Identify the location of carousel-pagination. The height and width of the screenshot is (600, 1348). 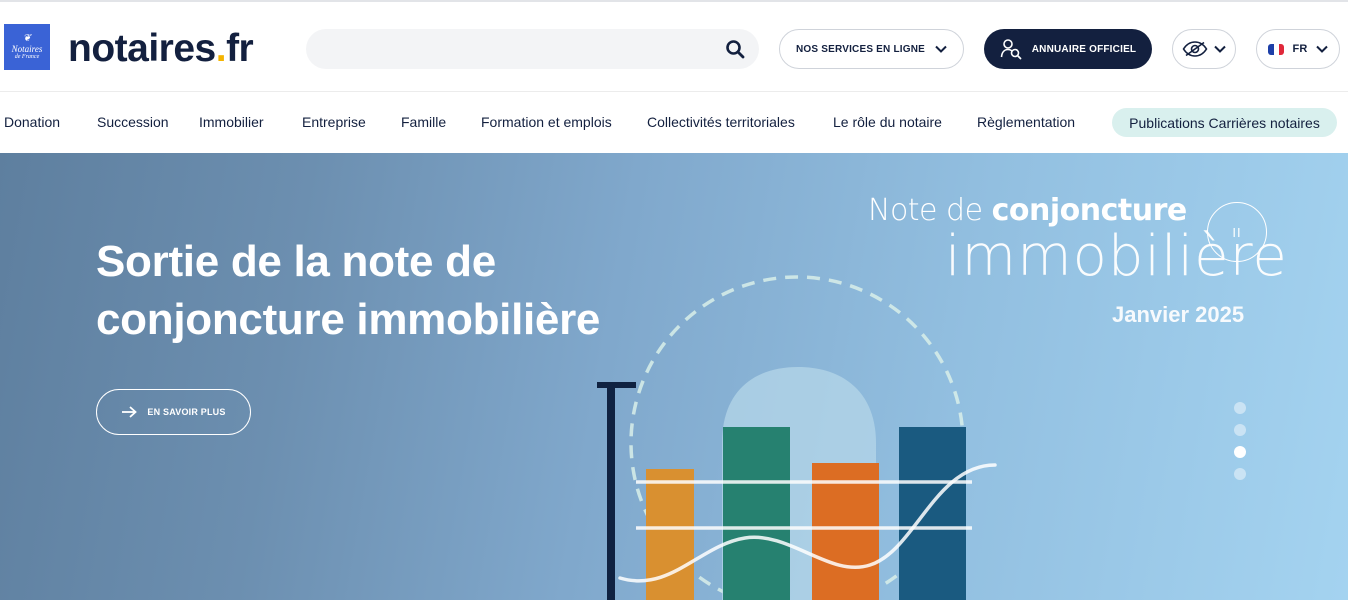
(1241, 446).